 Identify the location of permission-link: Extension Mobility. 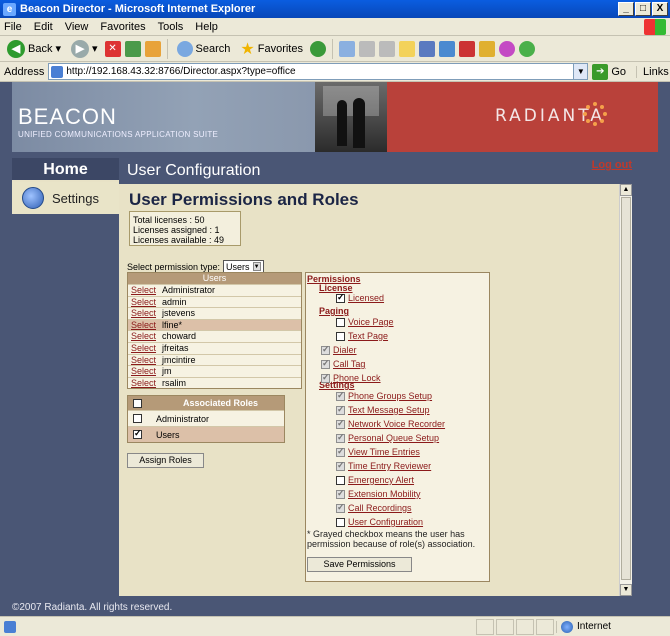
(384, 494).